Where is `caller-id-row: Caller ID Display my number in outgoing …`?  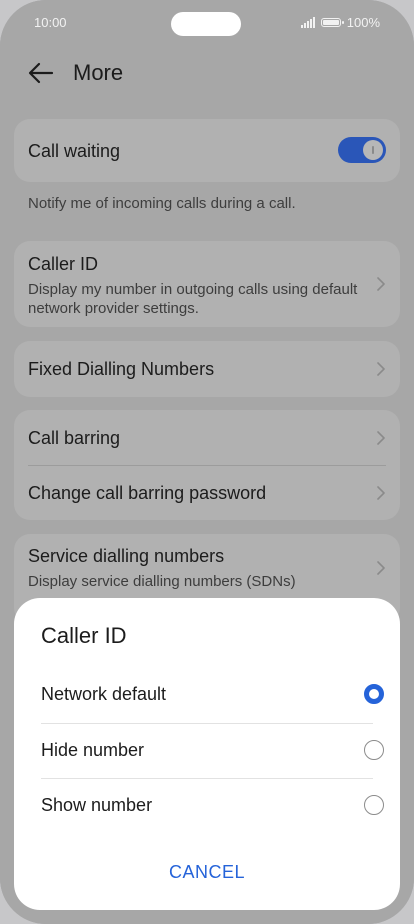 caller-id-row: Caller ID Display my number in outgoing … is located at coordinates (207, 284).